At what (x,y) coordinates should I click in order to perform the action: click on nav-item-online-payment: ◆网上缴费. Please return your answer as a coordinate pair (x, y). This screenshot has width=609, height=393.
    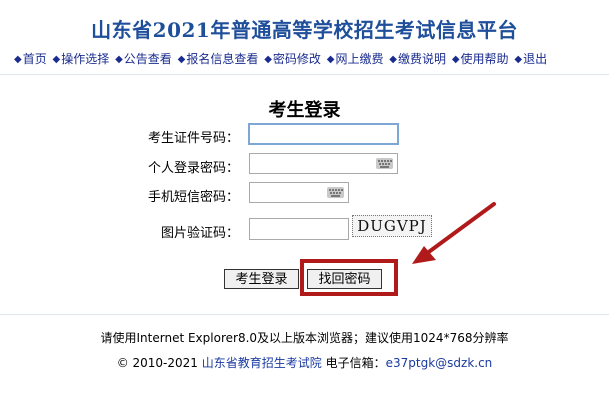
    Looking at the image, I should click on (355, 58).